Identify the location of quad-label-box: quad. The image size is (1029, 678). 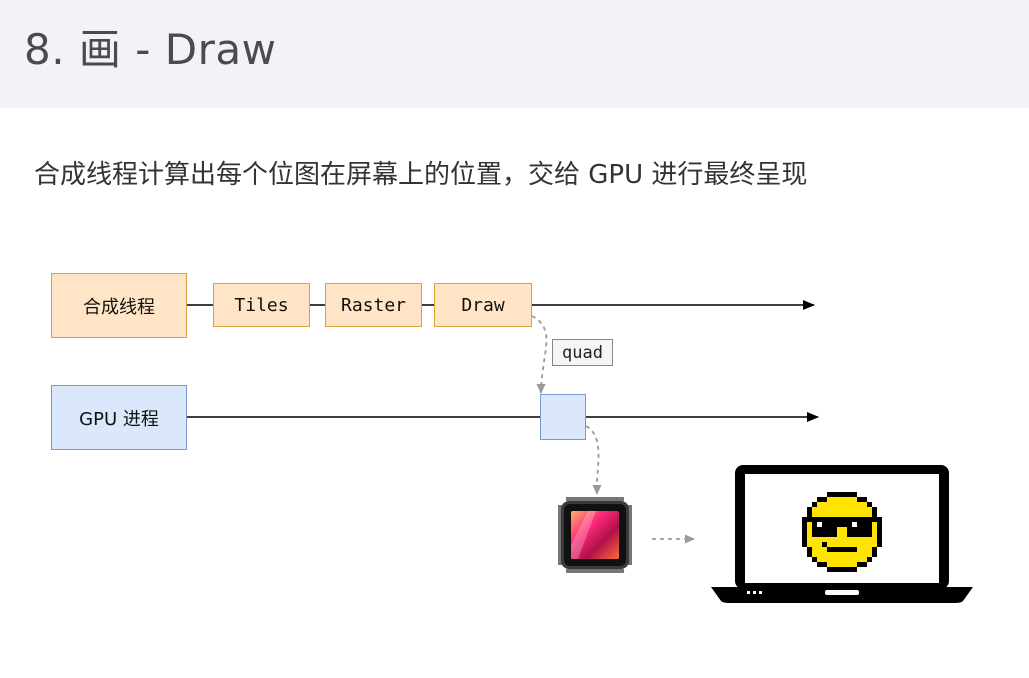
(582, 352).